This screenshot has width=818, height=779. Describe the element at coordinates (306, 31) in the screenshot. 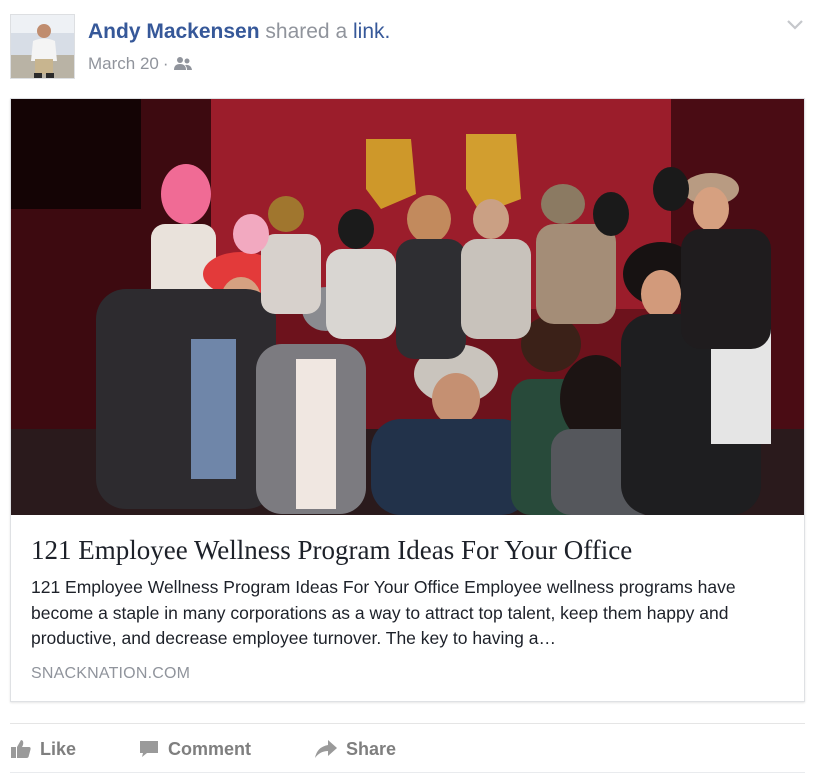

I see `shared-text: shared a` at that location.